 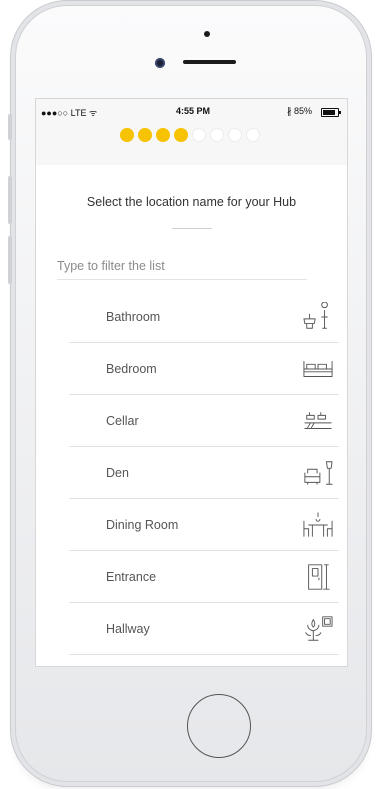 I want to click on battery-icon, so click(x=331, y=112).